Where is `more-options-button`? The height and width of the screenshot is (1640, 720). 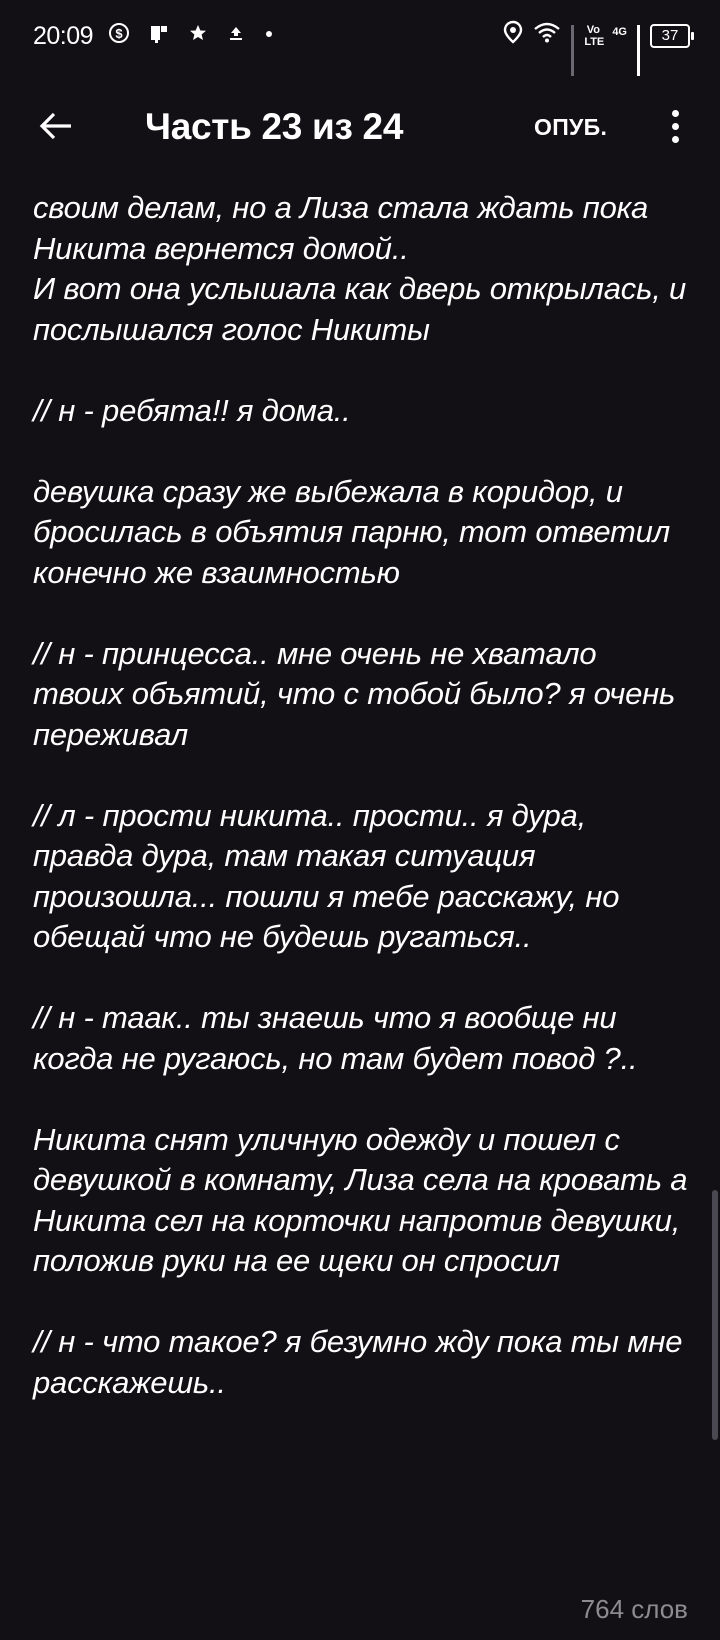
more-options-button is located at coordinates (675, 126).